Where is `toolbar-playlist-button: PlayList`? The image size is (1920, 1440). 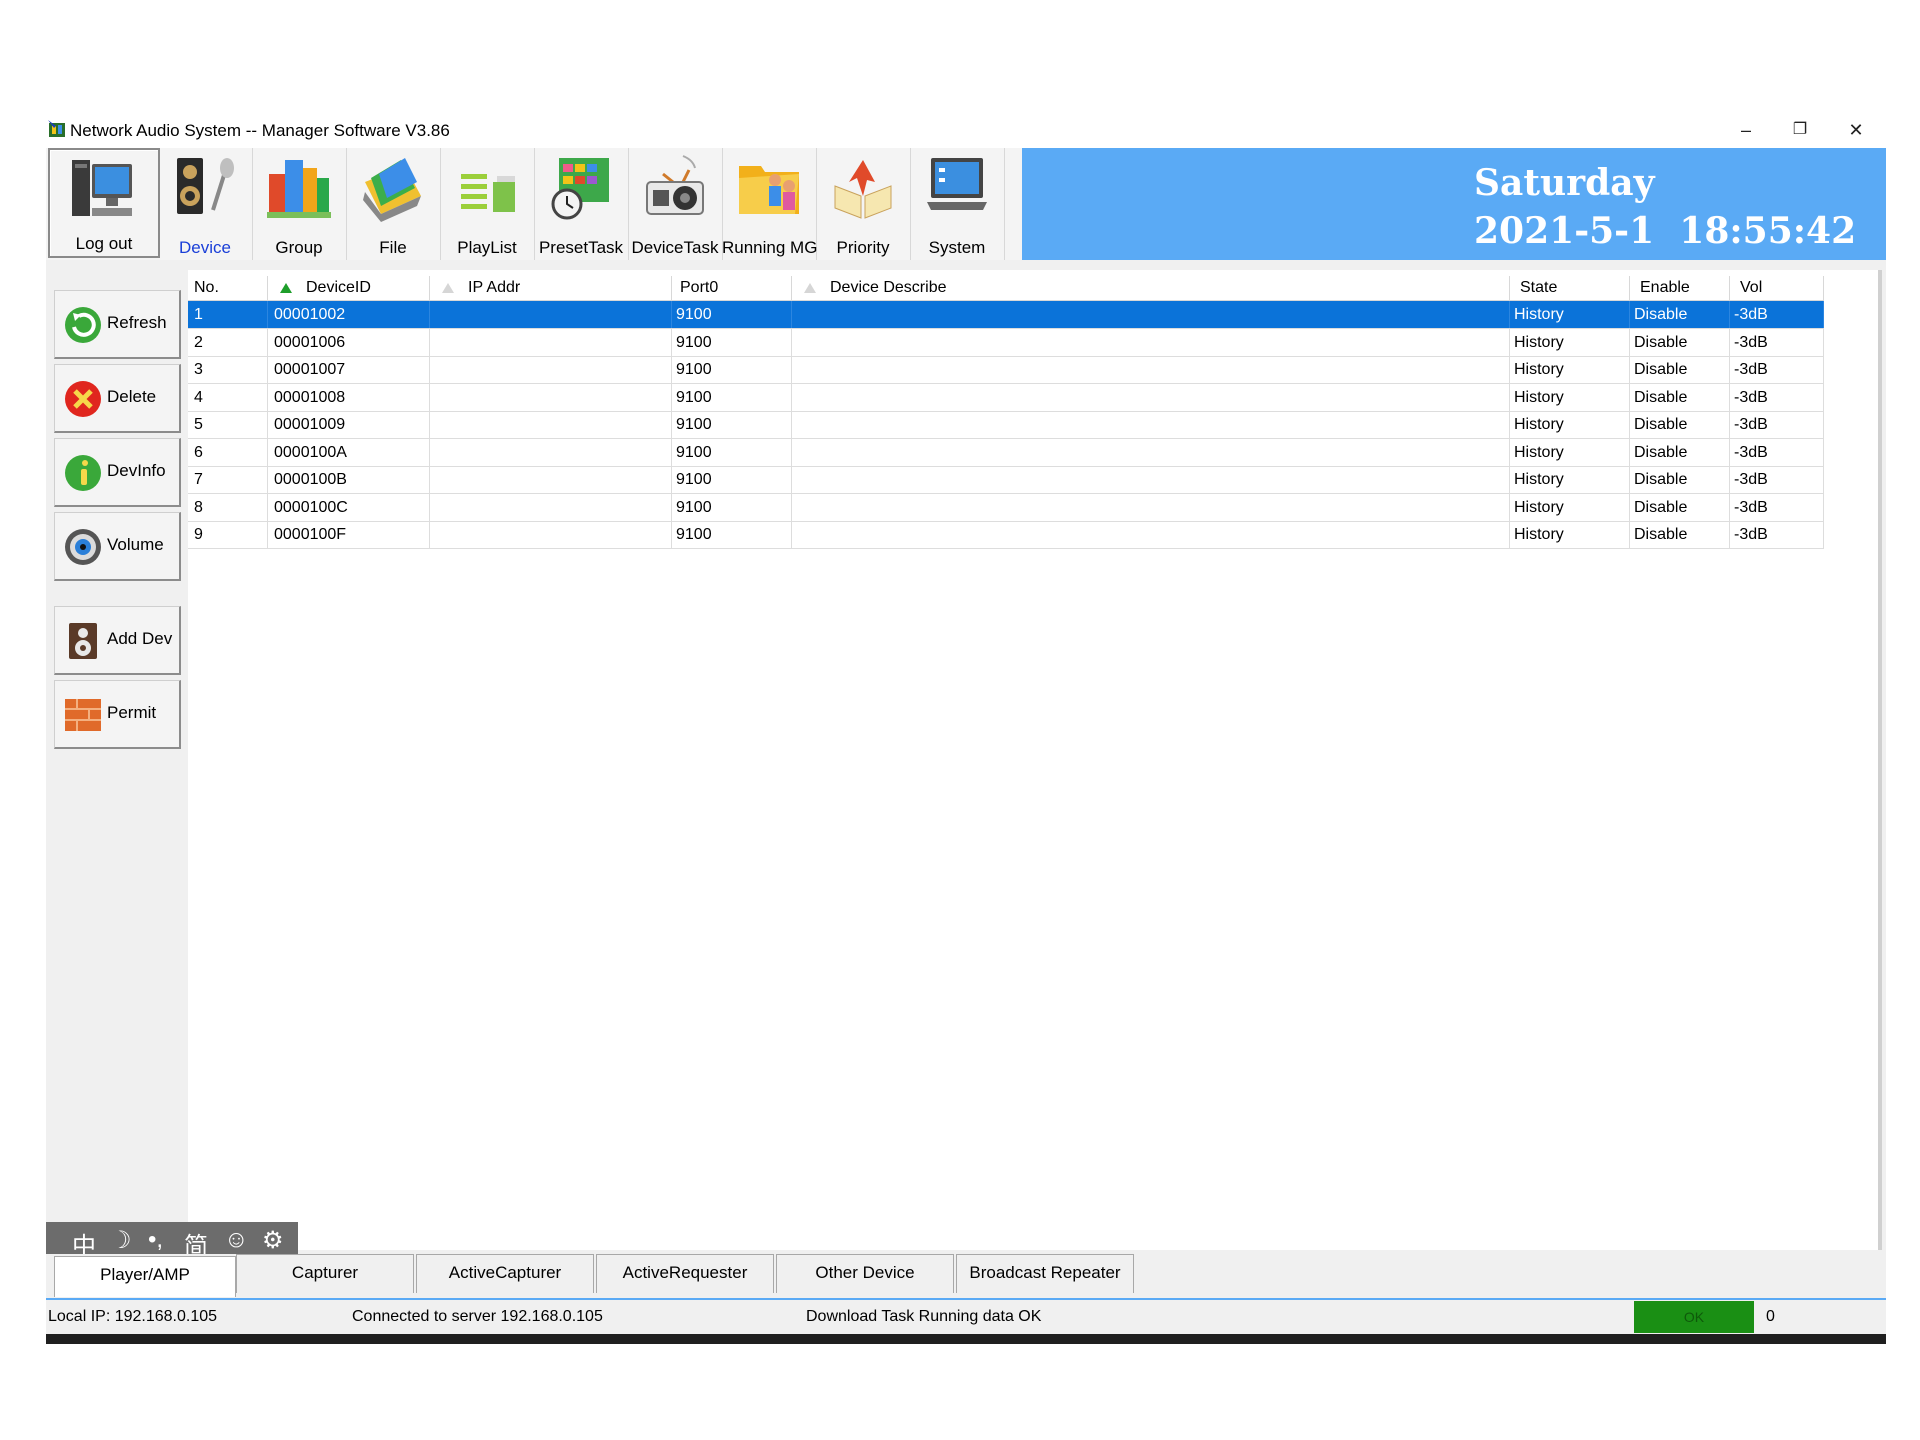
toolbar-playlist-button: PlayList is located at coordinates (487, 204).